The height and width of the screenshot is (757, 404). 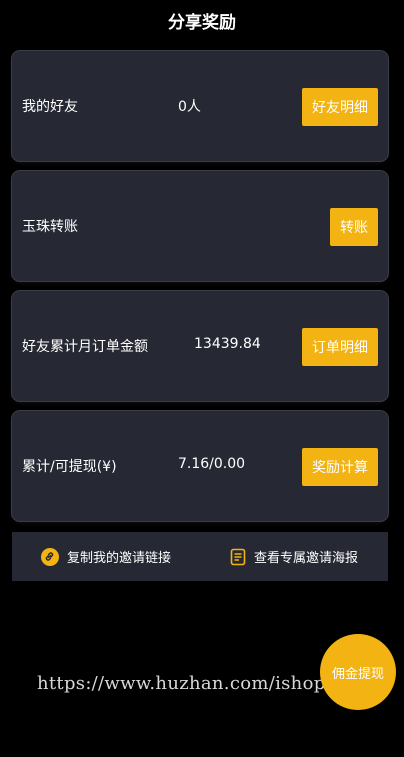 What do you see at coordinates (354, 227) in the screenshot?
I see `transfer-button: 转账` at bounding box center [354, 227].